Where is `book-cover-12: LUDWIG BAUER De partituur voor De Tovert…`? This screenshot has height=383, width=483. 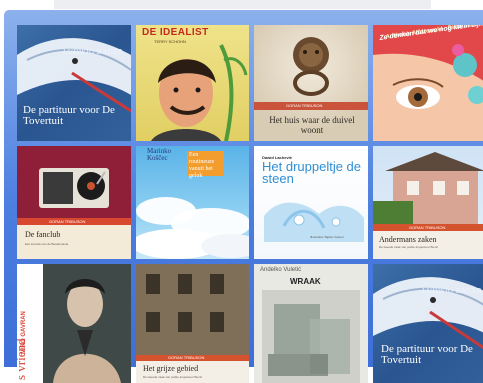 book-cover-12: LUDWIG BAUER De partituur voor De Tovert… is located at coordinates (428, 323).